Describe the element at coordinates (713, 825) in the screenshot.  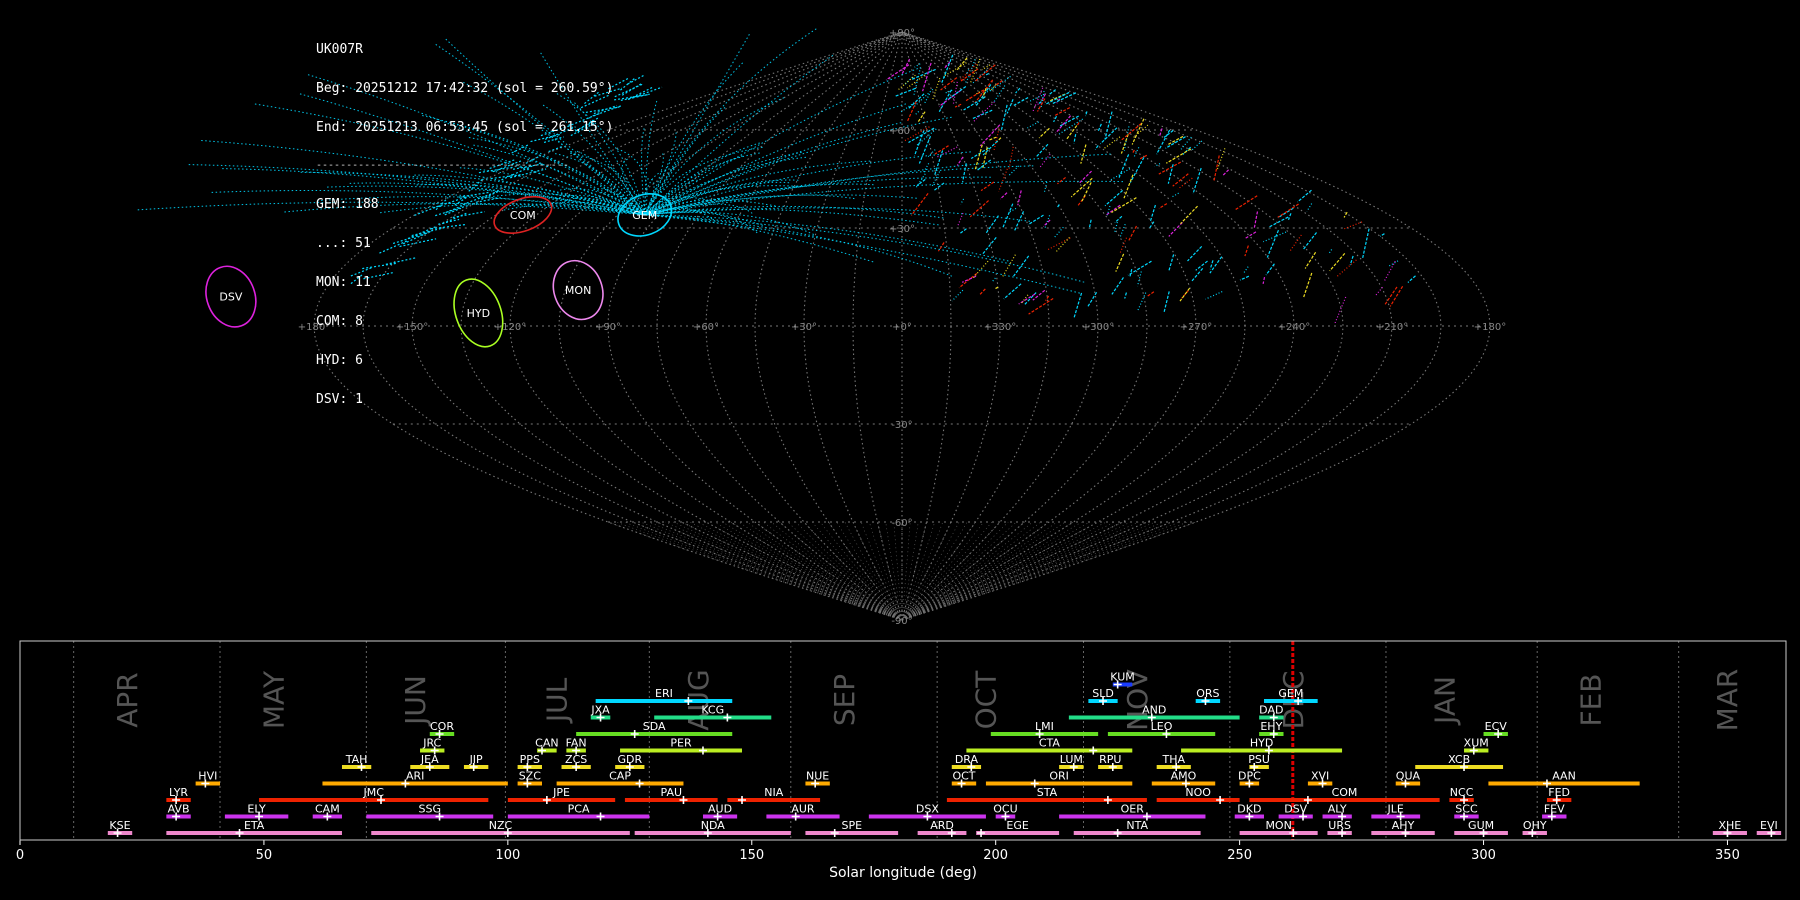
I see `shower-label-nda: NDA` at that location.